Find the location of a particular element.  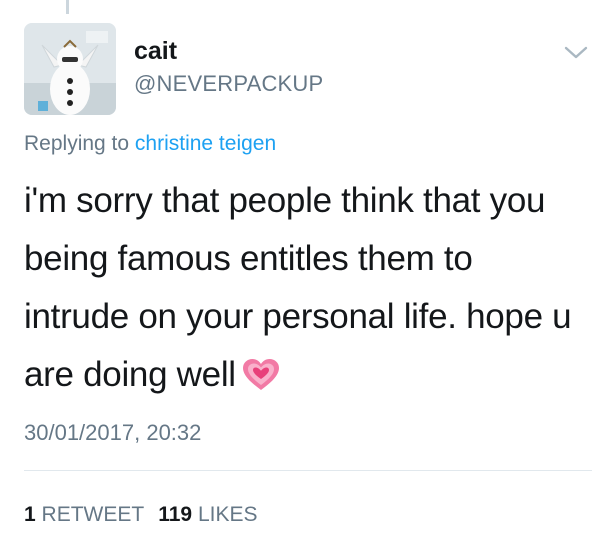

avatar is located at coordinates (70, 69).